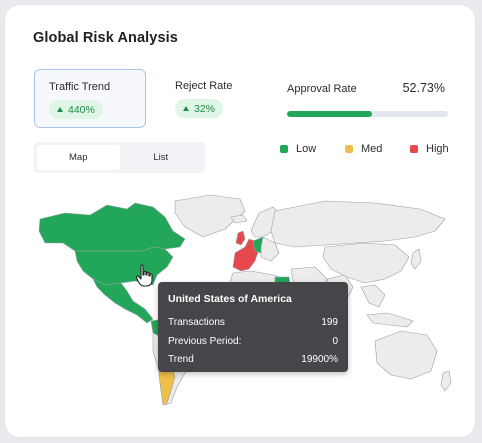 Image resolution: width=482 pixels, height=443 pixels. I want to click on approval-rate-value: 52.73%, so click(423, 88).